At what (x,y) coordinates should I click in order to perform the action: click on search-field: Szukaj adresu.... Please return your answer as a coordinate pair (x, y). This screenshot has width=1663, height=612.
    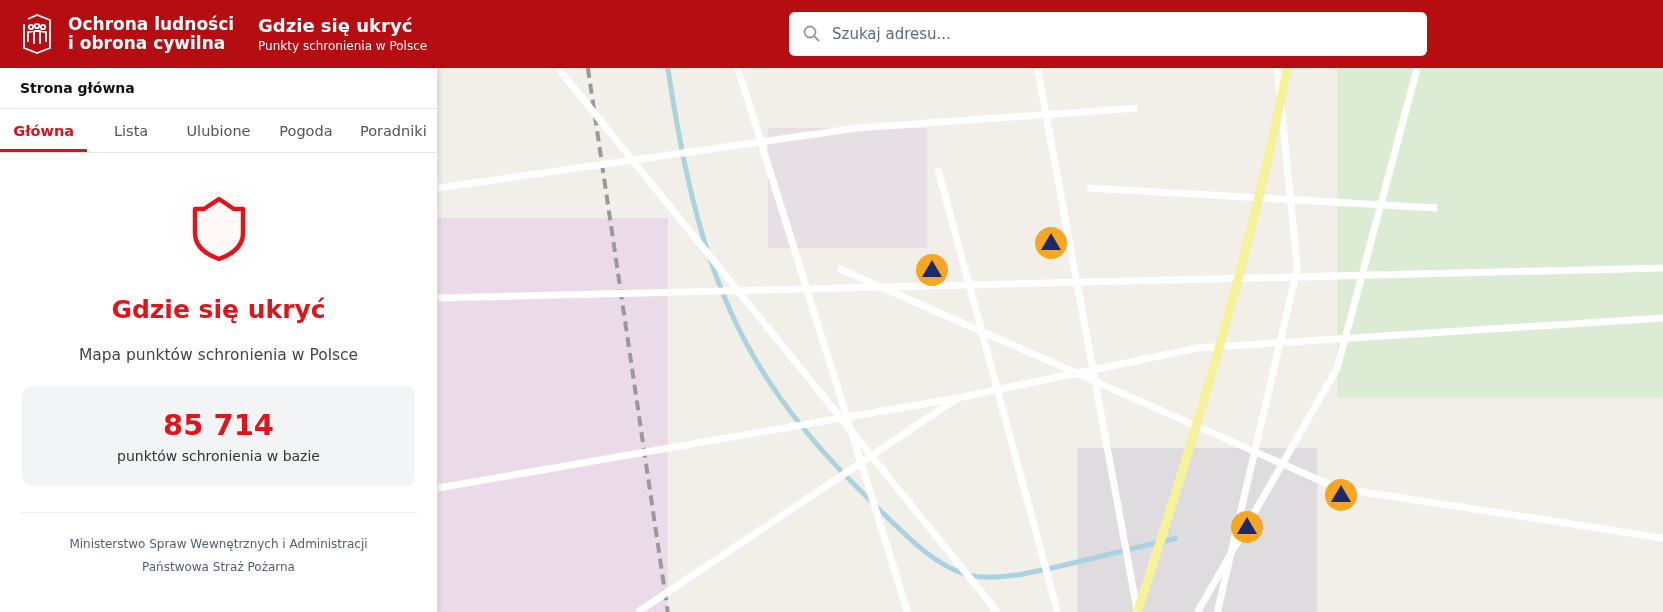
    Looking at the image, I should click on (1108, 34).